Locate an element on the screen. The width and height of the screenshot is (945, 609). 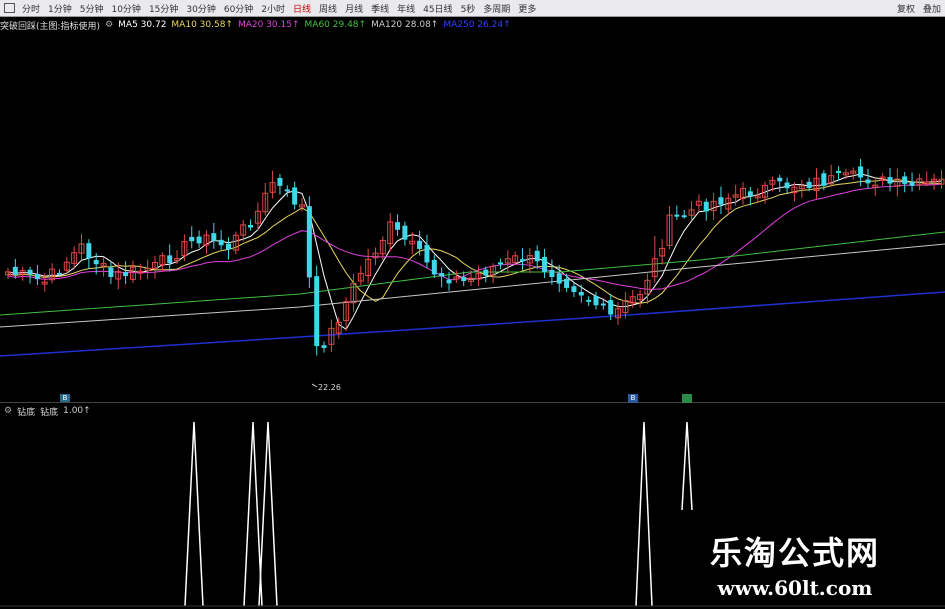
period-tab: 15分钟 is located at coordinates (163, 8).